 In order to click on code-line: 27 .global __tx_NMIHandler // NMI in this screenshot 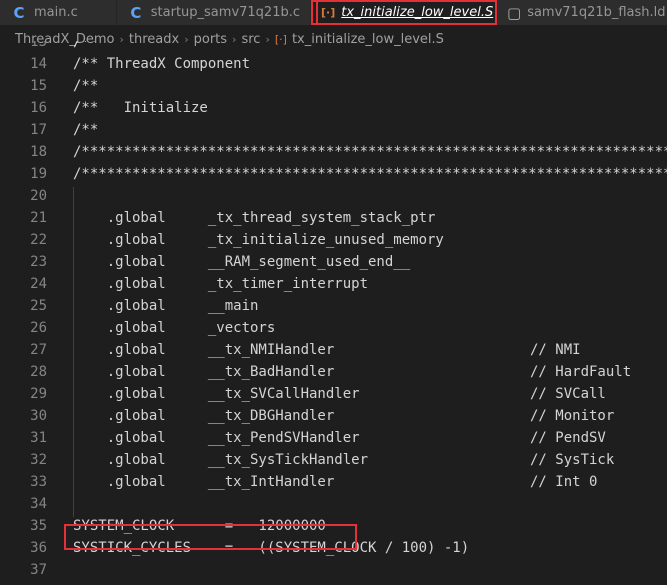, I will do `click(333, 350)`.